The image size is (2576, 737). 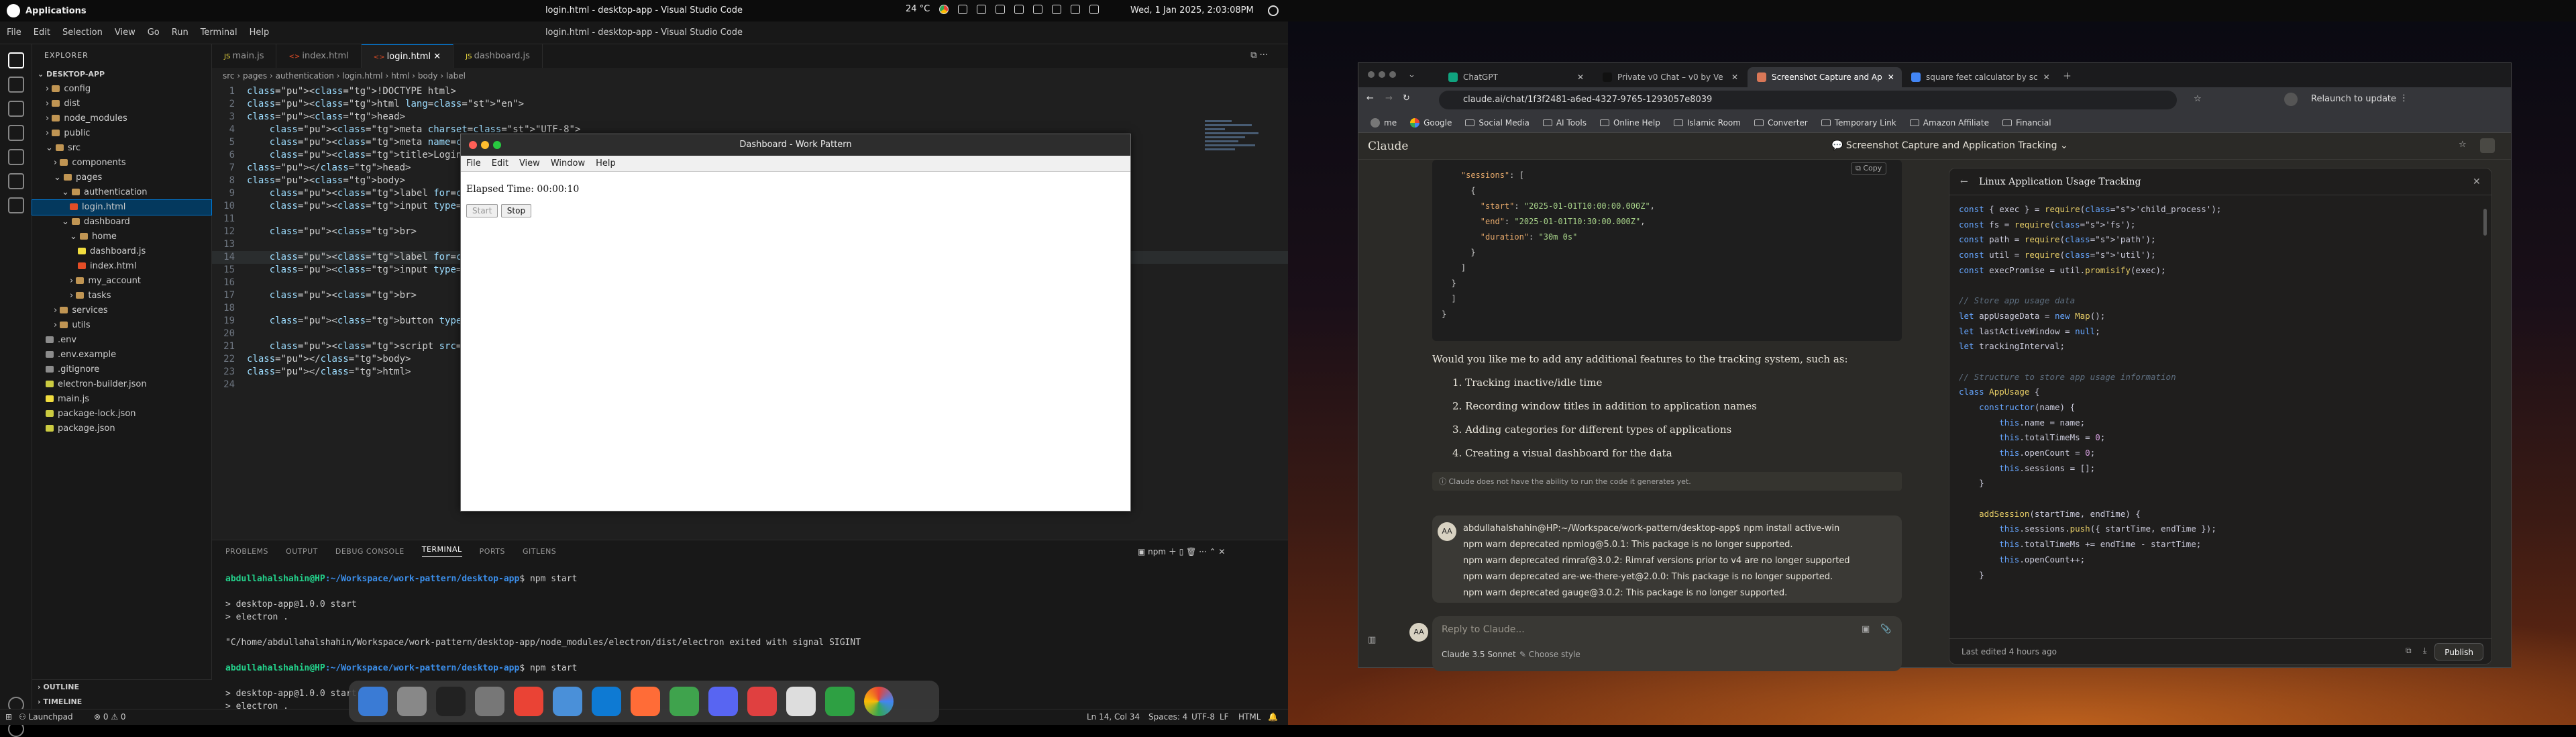 What do you see at coordinates (1273, 11) in the screenshot?
I see `power-icon` at bounding box center [1273, 11].